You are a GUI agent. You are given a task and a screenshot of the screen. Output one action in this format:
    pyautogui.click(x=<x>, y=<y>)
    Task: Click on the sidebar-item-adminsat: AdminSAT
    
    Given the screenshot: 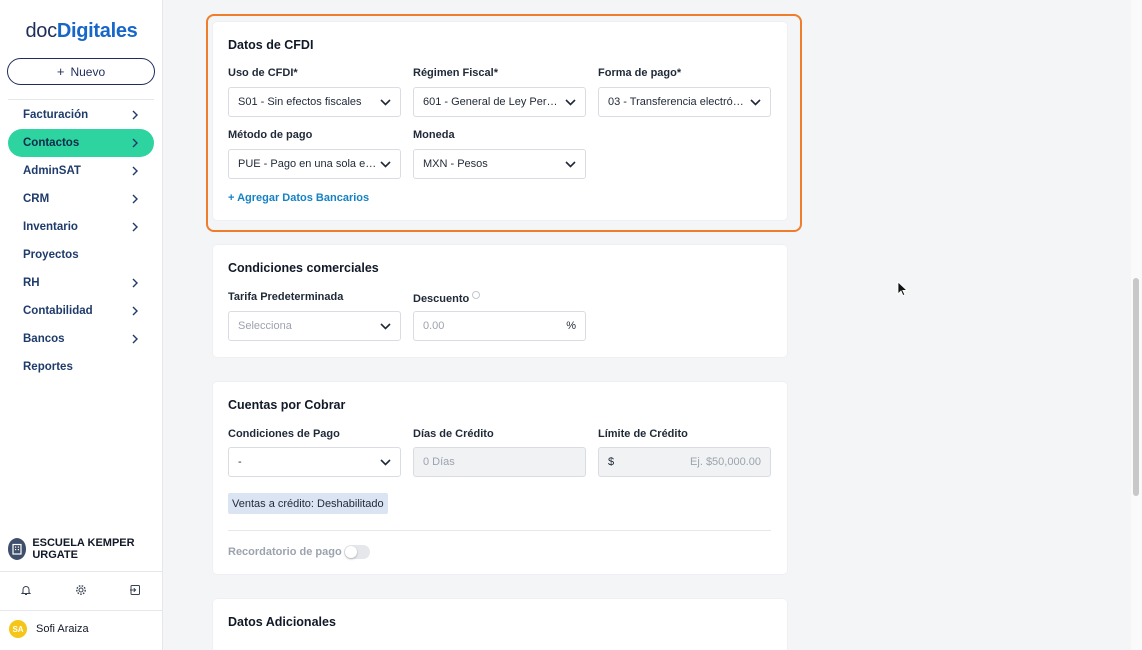 What is the action you would take?
    pyautogui.click(x=81, y=171)
    